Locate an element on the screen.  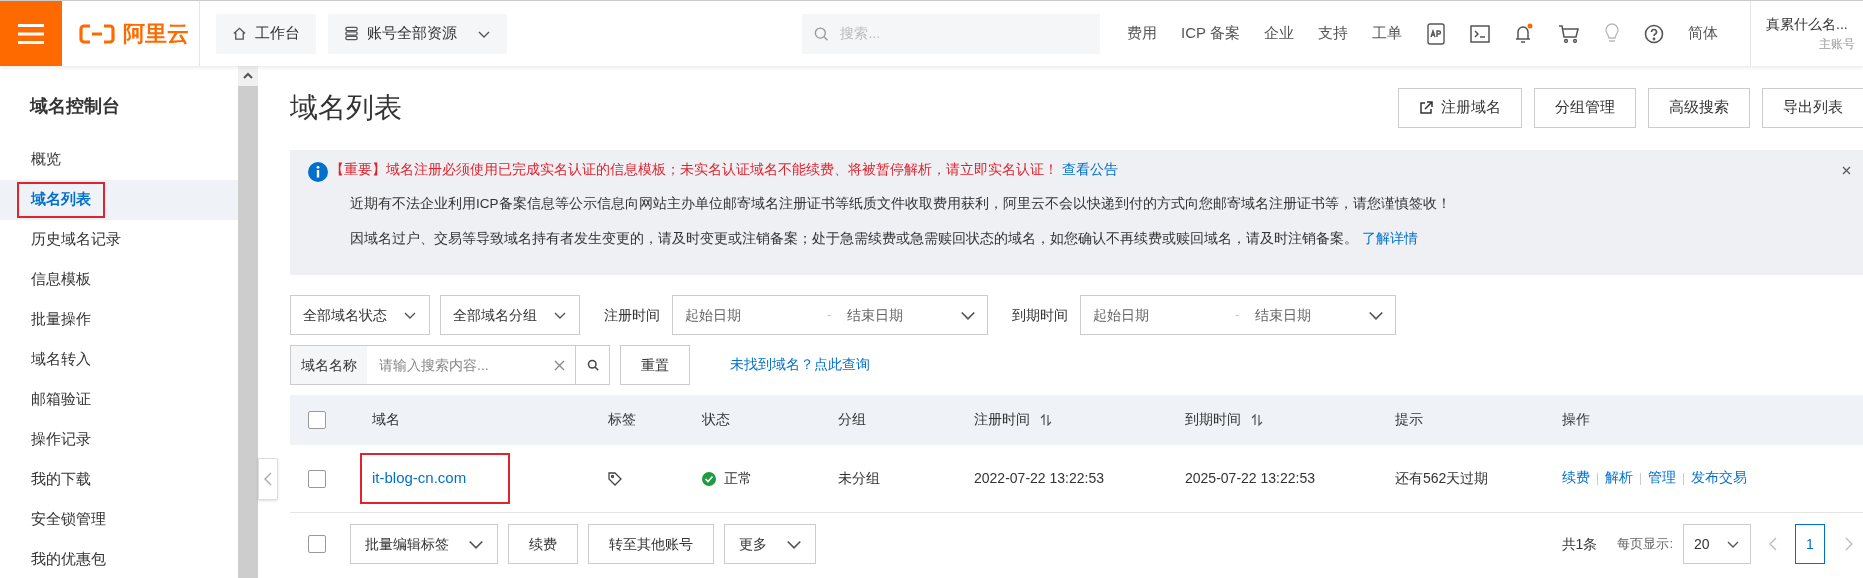
sidebar-item-label: 邮箱验证 is located at coordinates (61, 400).